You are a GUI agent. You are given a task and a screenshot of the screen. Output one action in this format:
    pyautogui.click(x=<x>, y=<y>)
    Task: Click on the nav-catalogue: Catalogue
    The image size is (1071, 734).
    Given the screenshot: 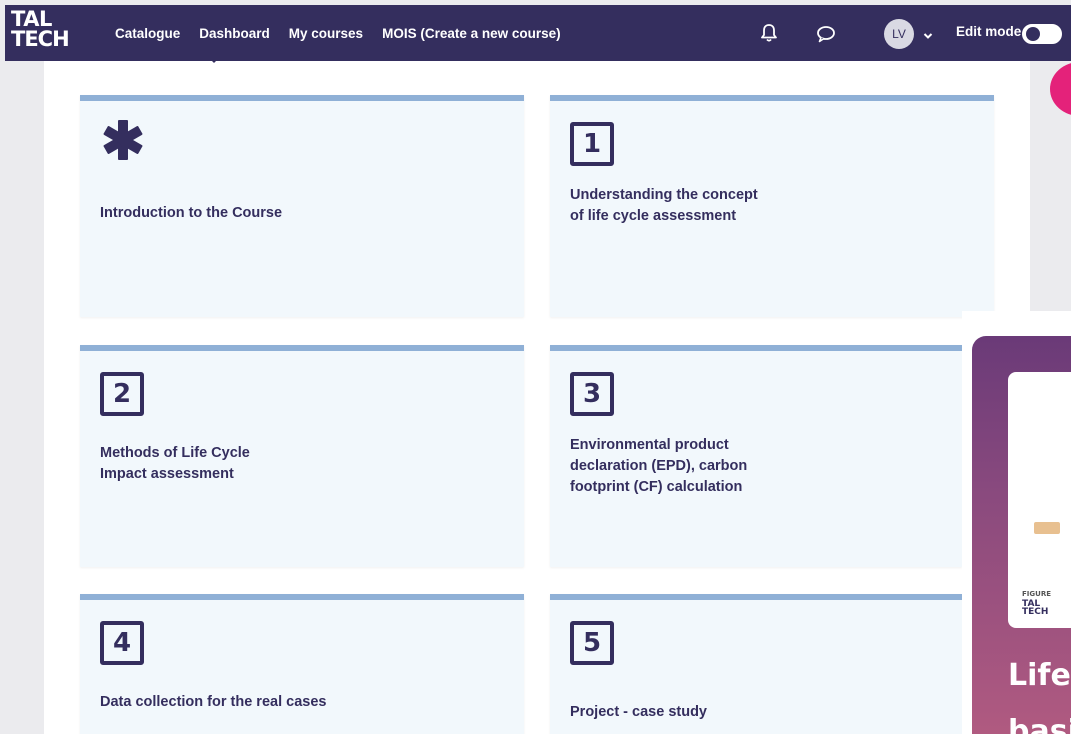 What is the action you would take?
    pyautogui.click(x=147, y=33)
    